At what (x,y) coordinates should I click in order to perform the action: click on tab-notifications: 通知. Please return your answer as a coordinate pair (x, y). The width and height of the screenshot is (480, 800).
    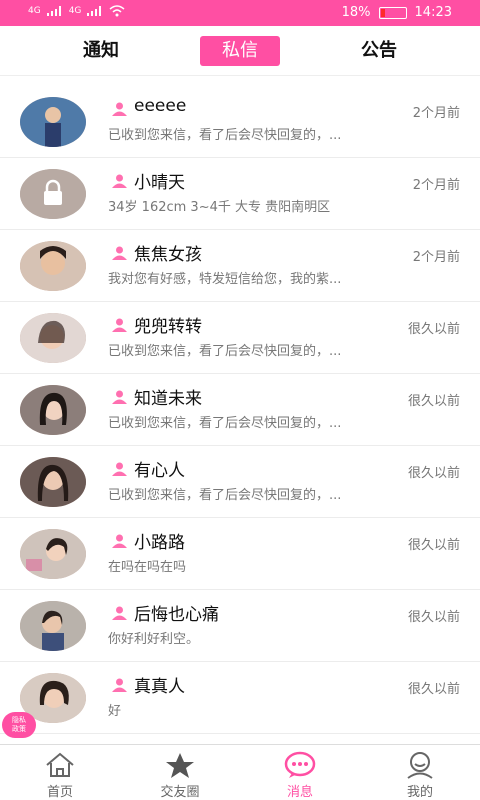
    Looking at the image, I should click on (101, 51).